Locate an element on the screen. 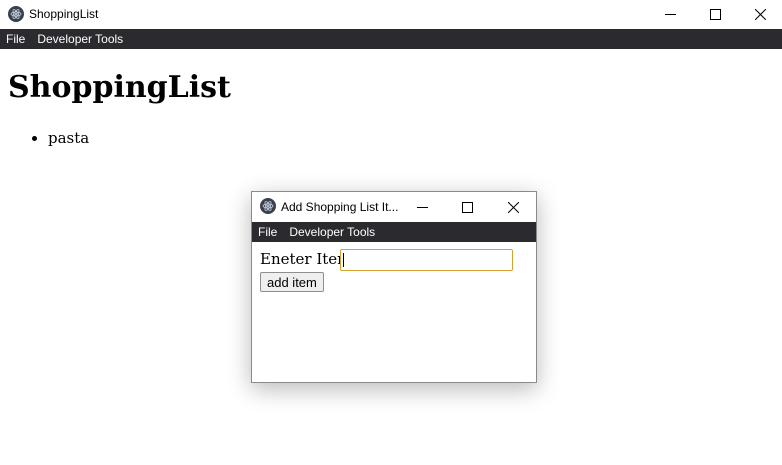 The width and height of the screenshot is (782, 465). dialog-menu-item-file: File is located at coordinates (267, 232).